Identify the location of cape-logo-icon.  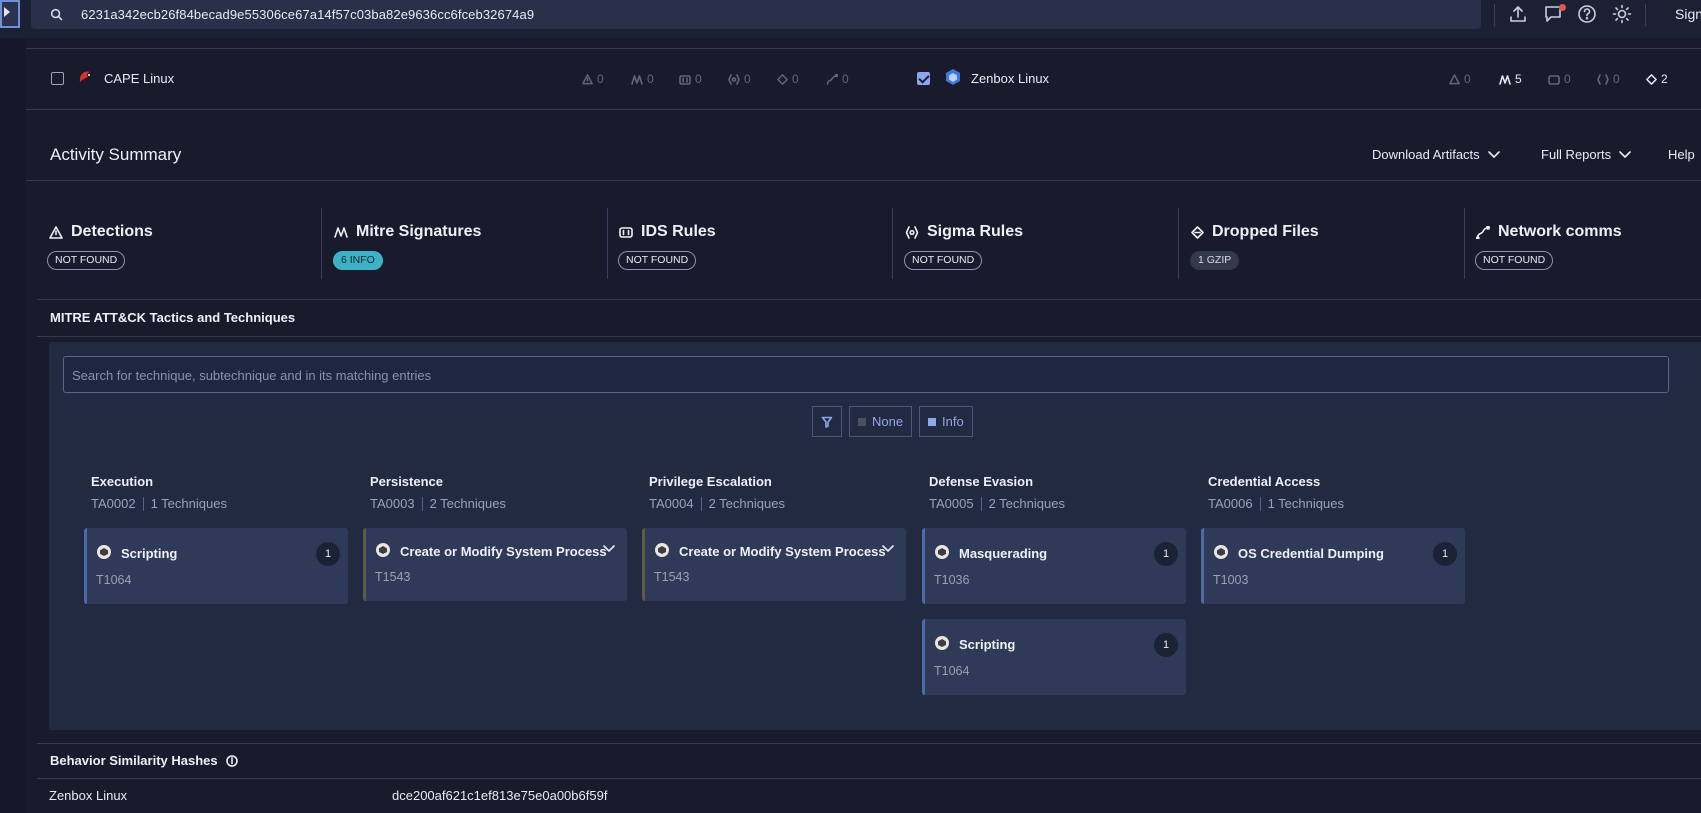
(85, 77).